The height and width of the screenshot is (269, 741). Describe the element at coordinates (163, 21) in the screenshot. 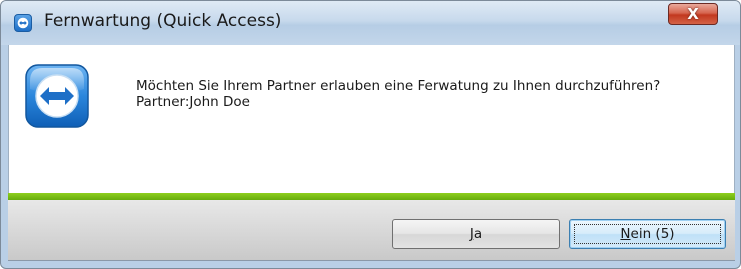

I see `window-title: Fernwartung (Quick Access)` at that location.